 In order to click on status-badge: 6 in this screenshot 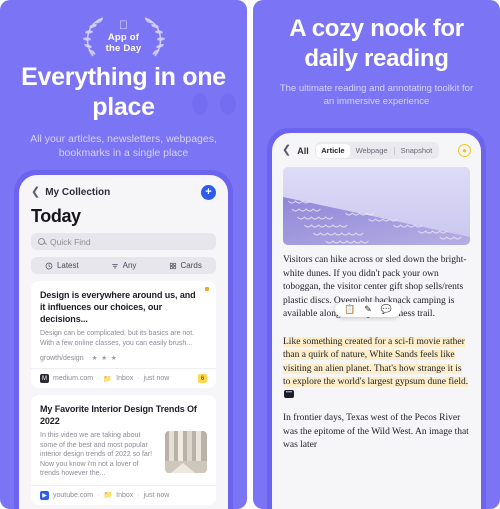, I will do `click(202, 378)`.